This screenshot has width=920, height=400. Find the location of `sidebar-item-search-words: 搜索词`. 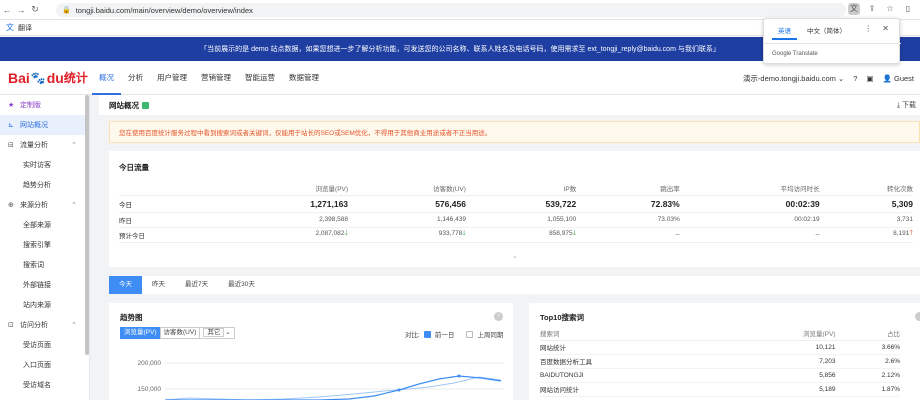

sidebar-item-search-words: 搜索词 is located at coordinates (44, 265).